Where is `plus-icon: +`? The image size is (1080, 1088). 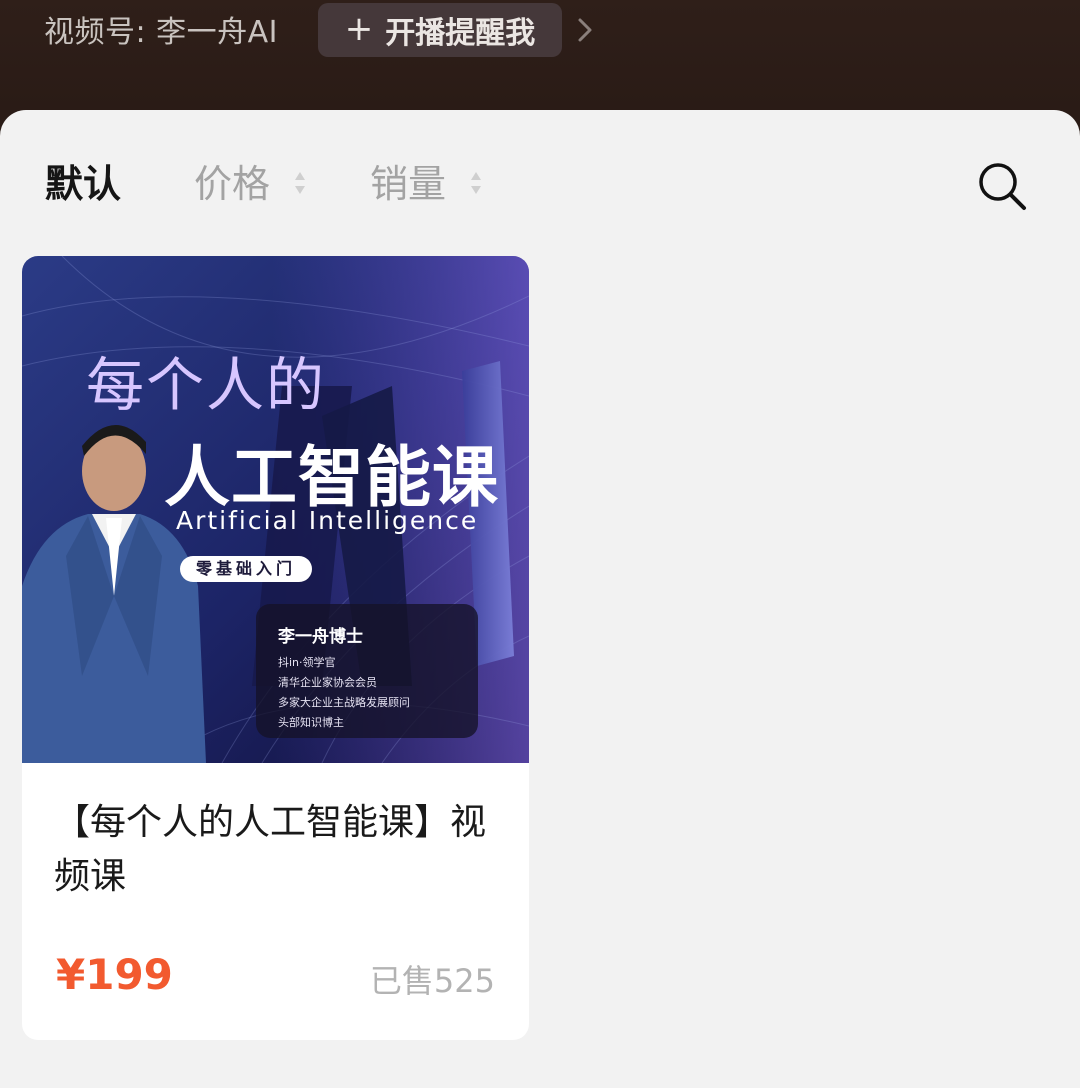
plus-icon: + is located at coordinates (359, 29).